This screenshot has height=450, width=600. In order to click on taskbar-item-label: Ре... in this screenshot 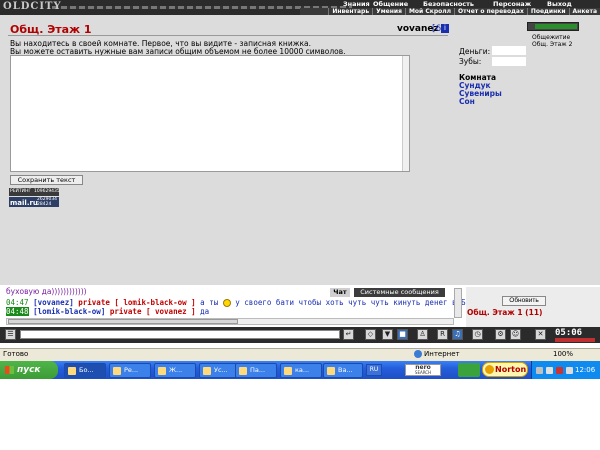, I will do `click(131, 370)`.